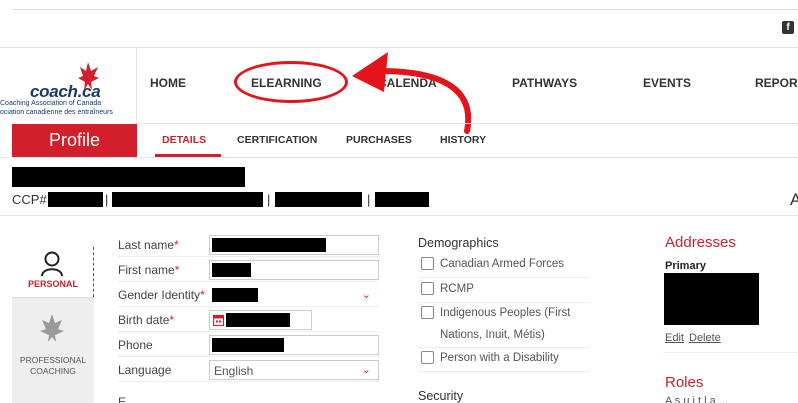  I want to click on subnav-bottom-line, so click(399, 157).